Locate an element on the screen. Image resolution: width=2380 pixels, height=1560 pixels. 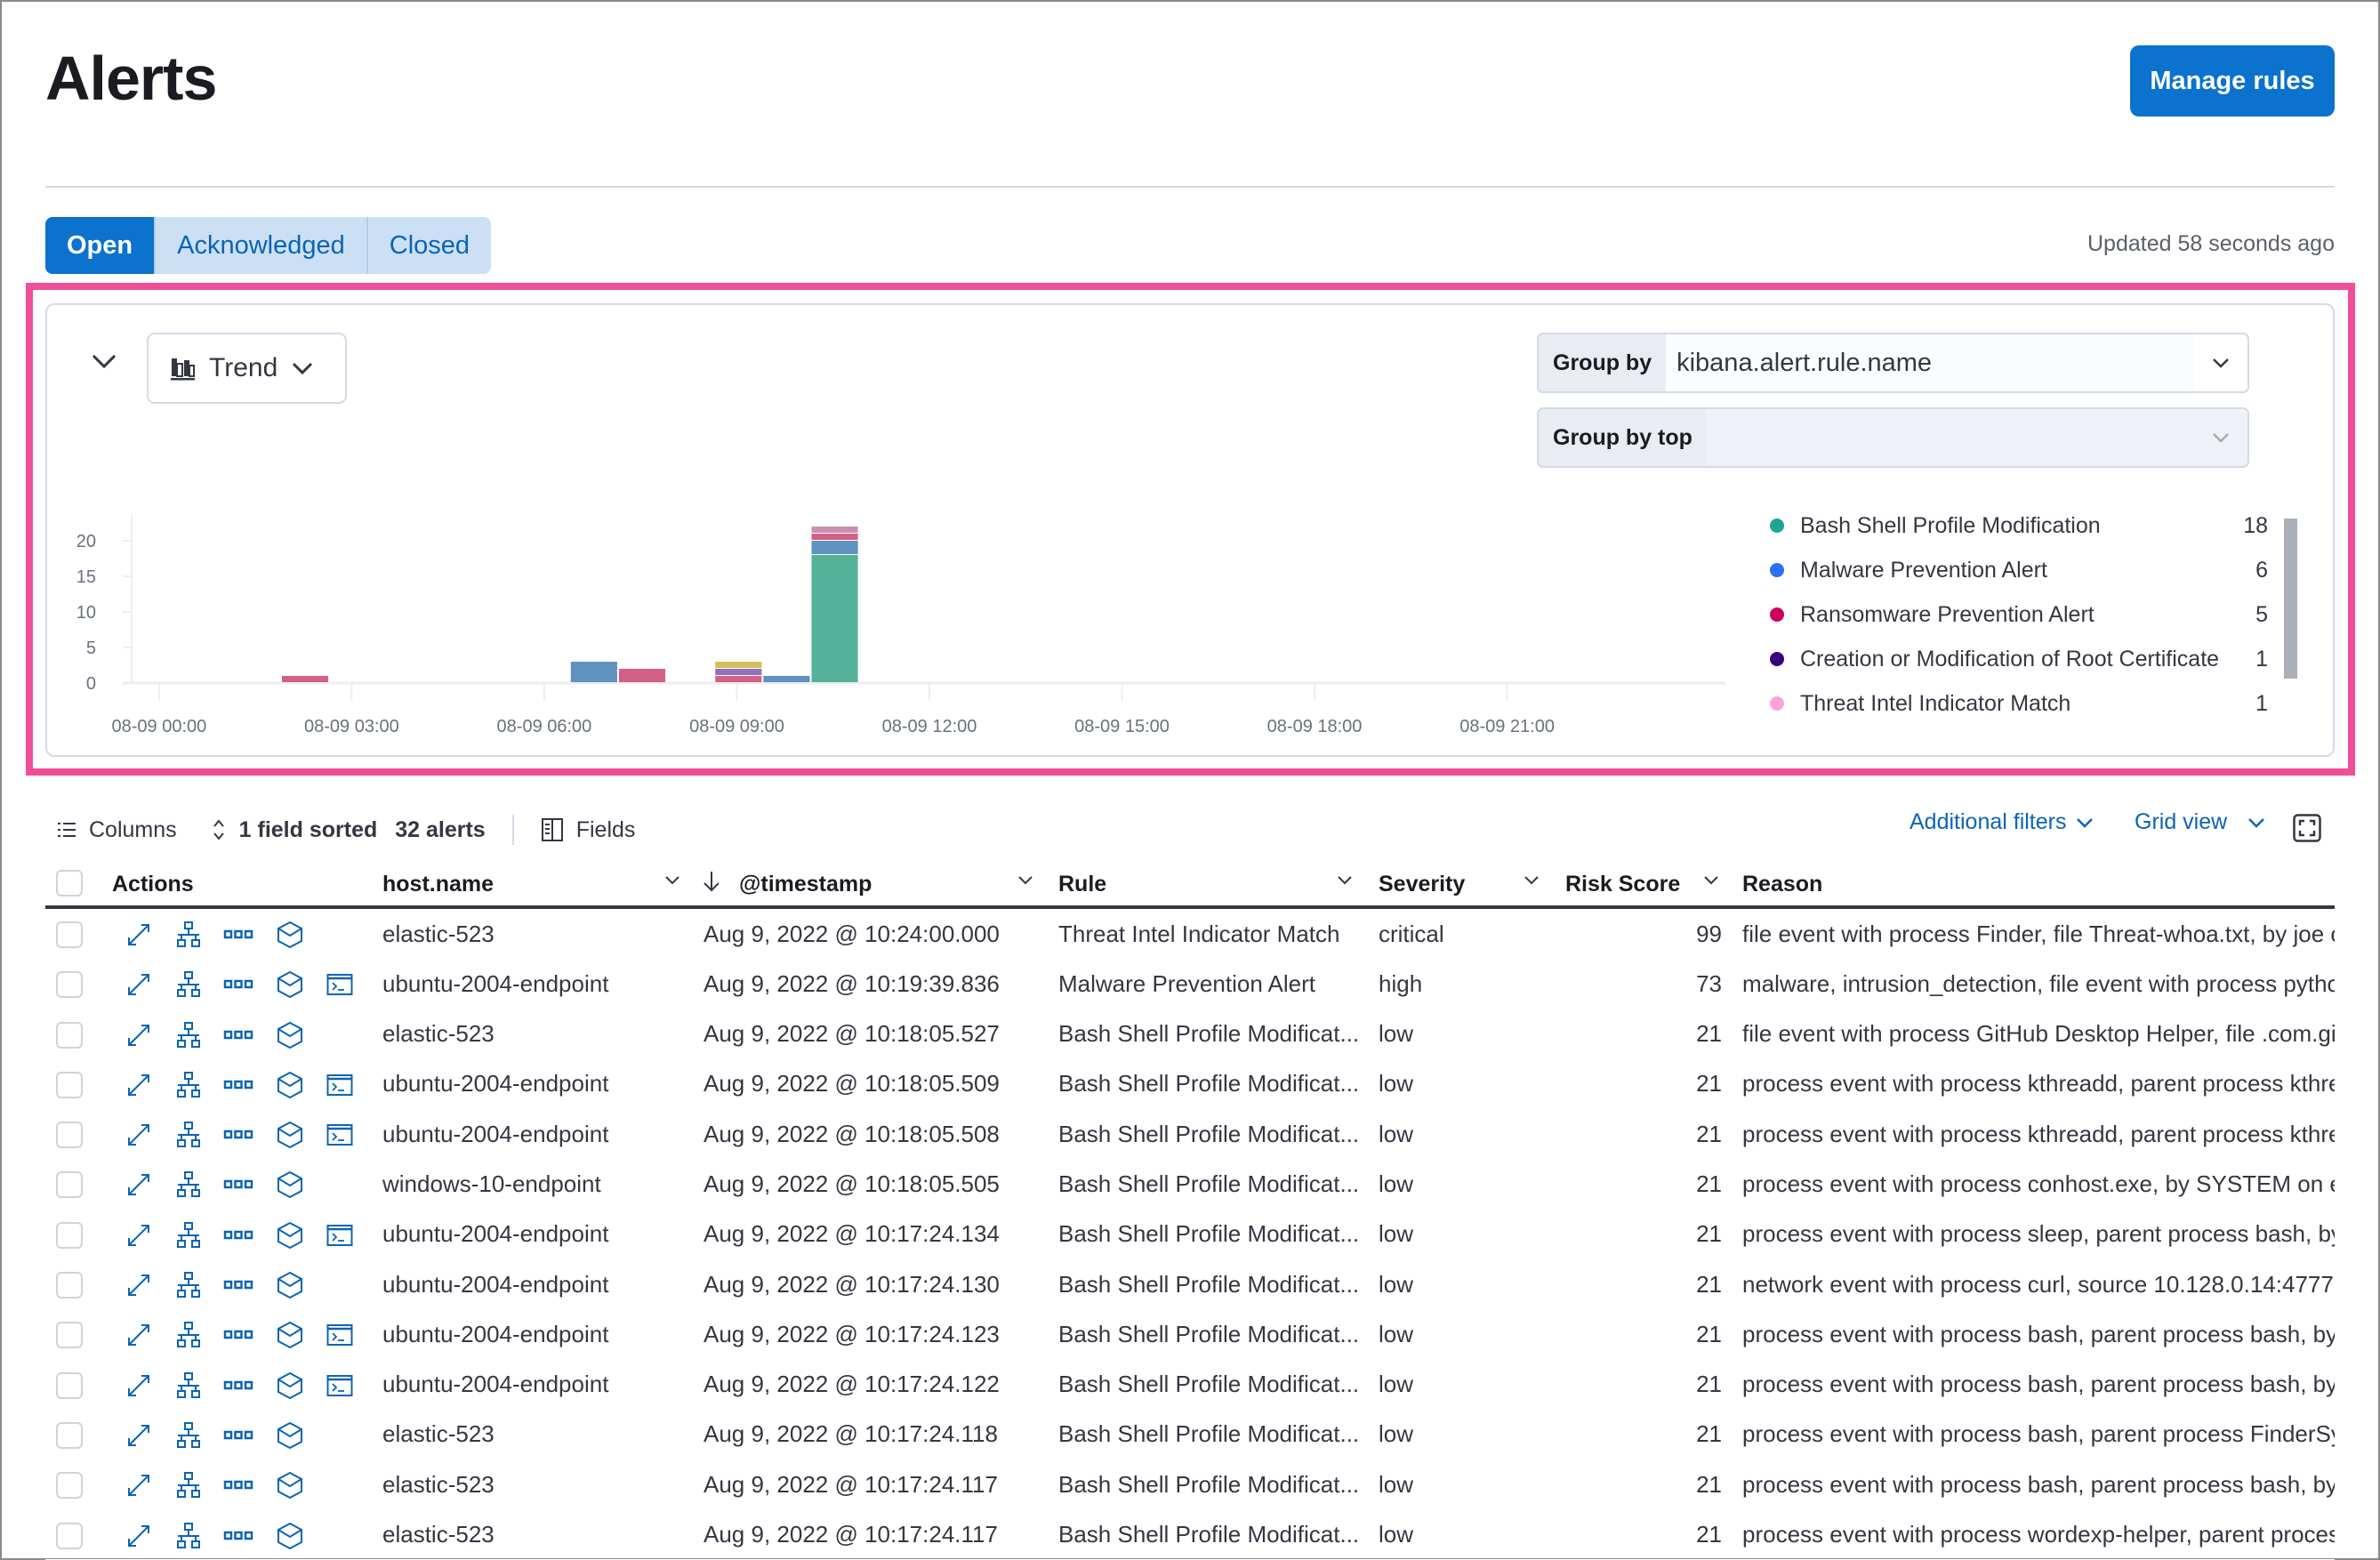
column-header-risk-score: Risk Score is located at coordinates (1622, 884).